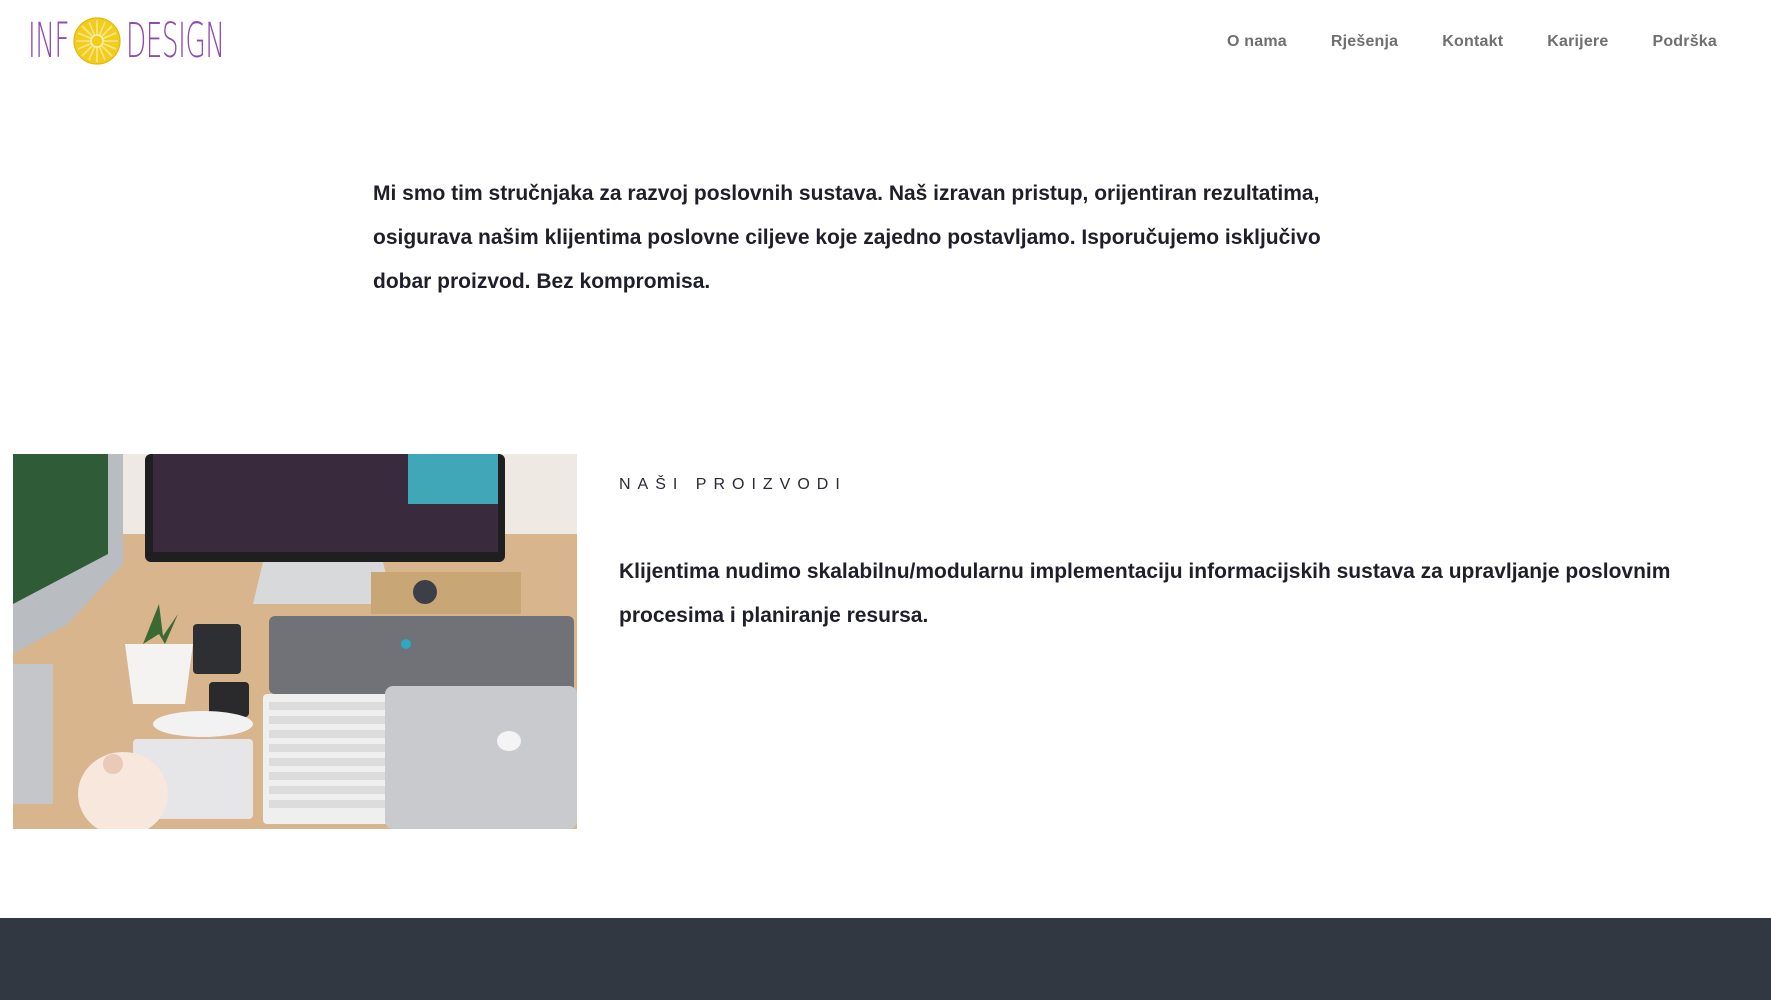  I want to click on logo-text-right: DESIGN, so click(175, 41).